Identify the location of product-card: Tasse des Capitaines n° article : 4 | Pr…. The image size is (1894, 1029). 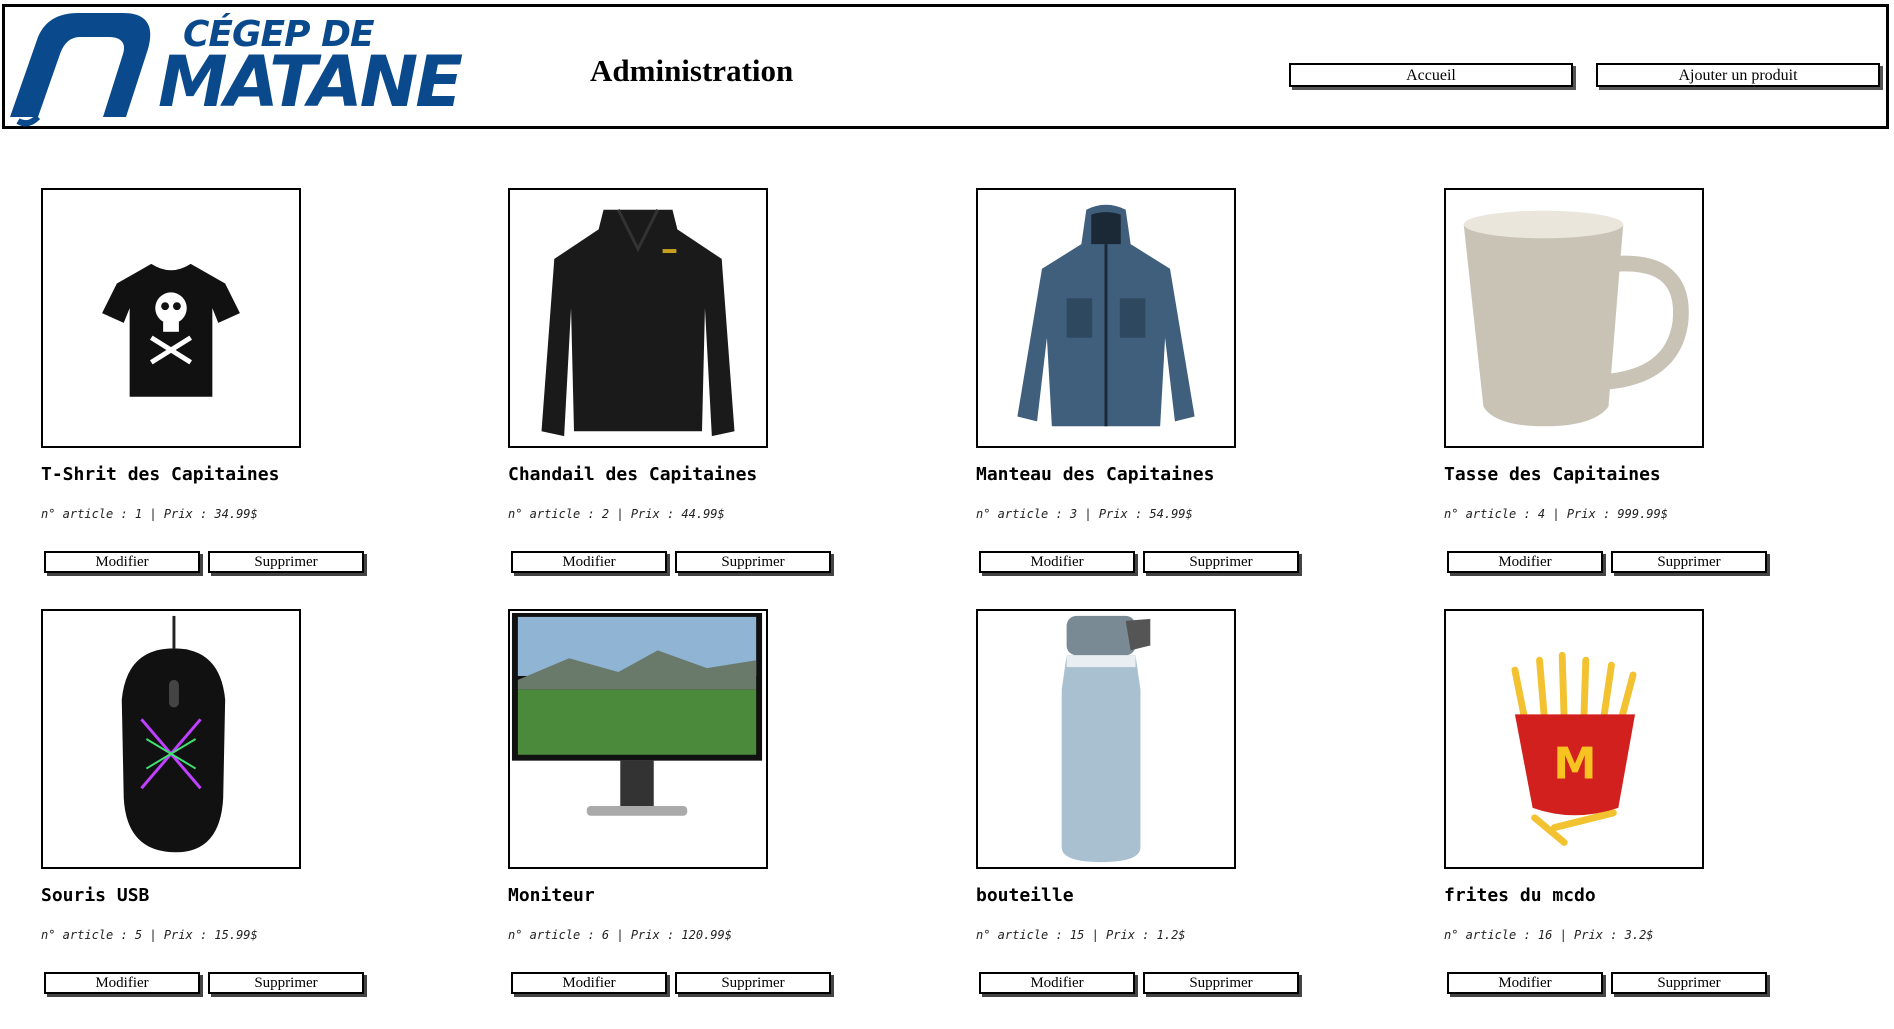
(1644, 398).